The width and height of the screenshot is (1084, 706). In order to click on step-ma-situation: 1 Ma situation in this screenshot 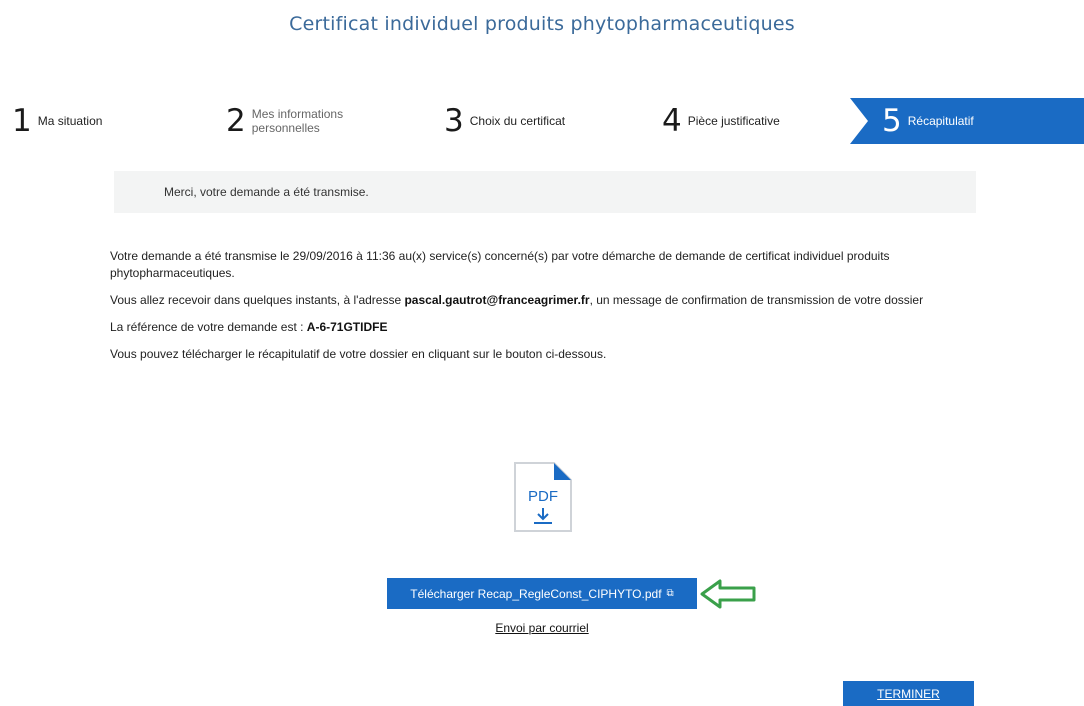, I will do `click(57, 121)`.